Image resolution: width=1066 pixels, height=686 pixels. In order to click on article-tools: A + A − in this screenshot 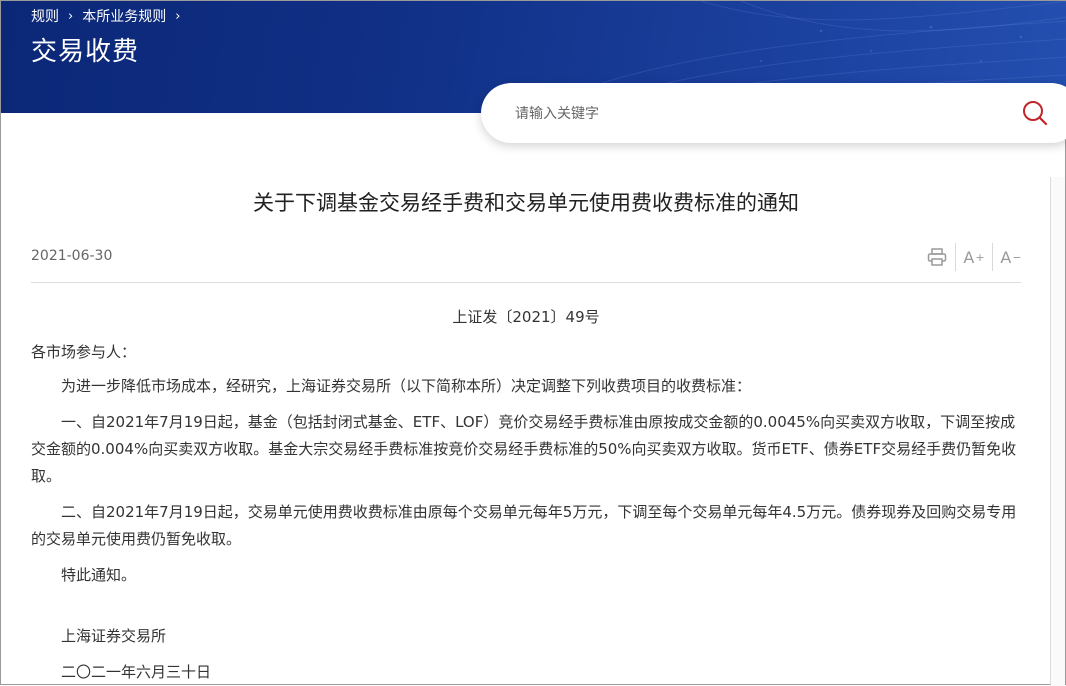, I will do `click(974, 257)`.